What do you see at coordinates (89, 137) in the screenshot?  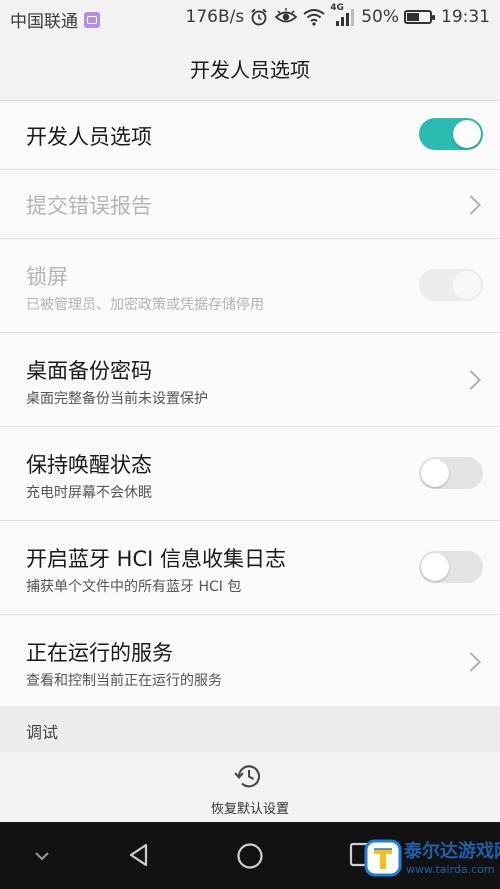 I see `row-title: 开发人员选项` at bounding box center [89, 137].